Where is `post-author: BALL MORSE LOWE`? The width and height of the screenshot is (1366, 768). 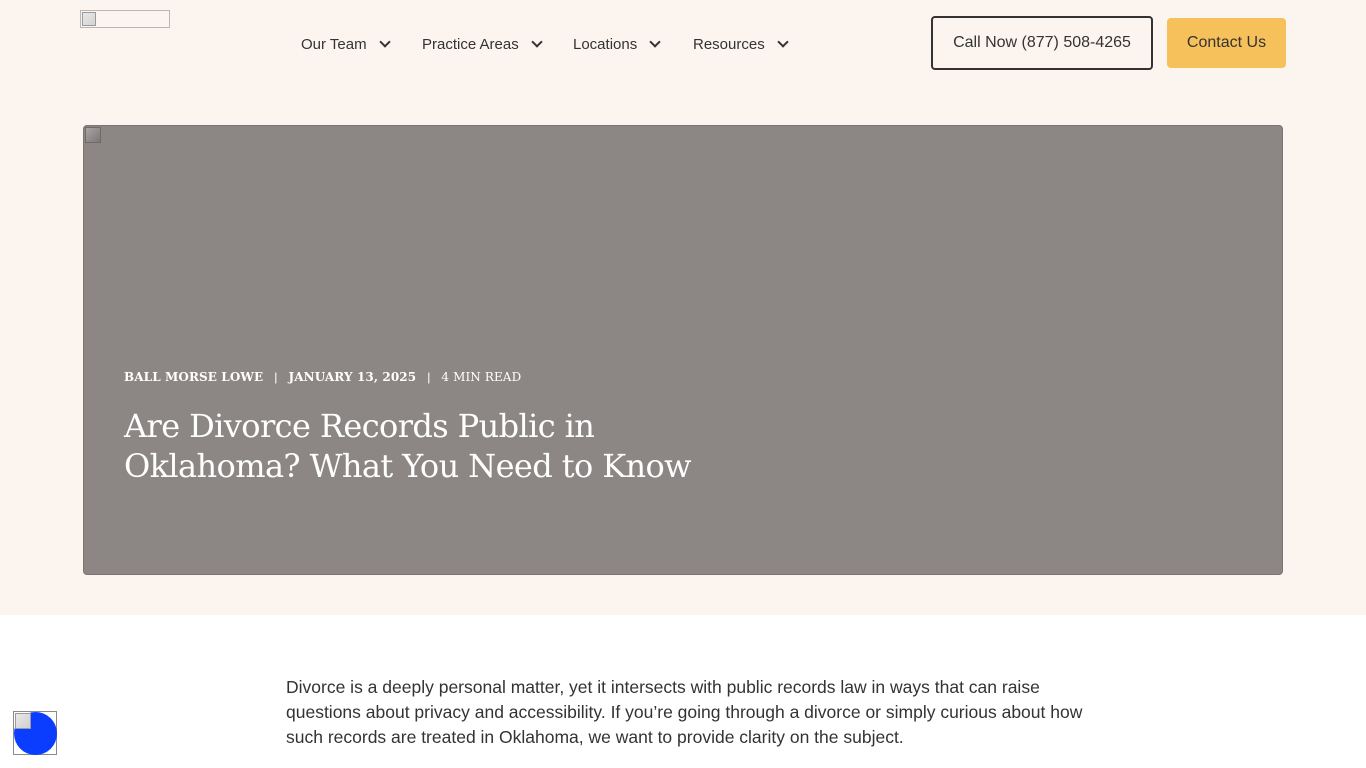
post-author: BALL MORSE LOWE is located at coordinates (193, 377).